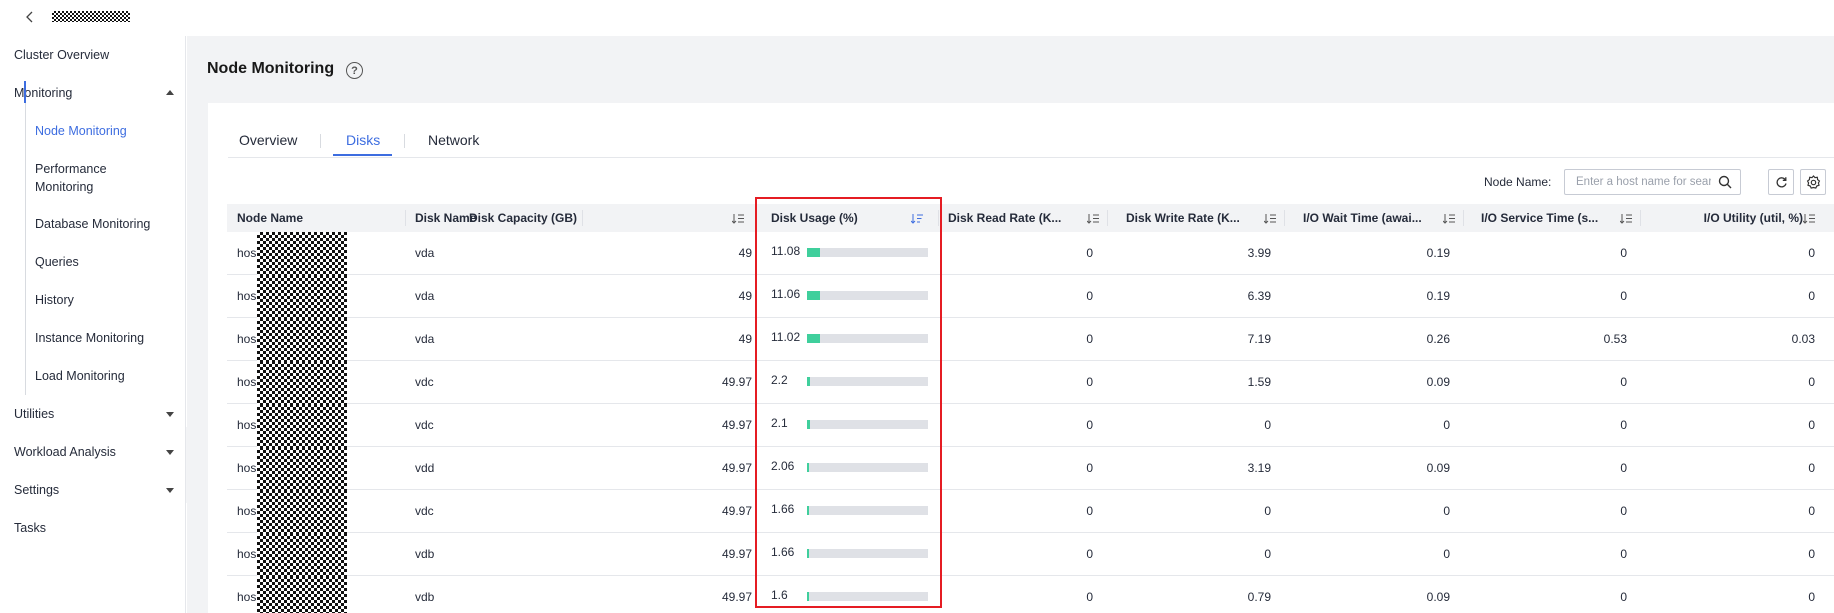  I want to click on tab-divider, so click(404, 141).